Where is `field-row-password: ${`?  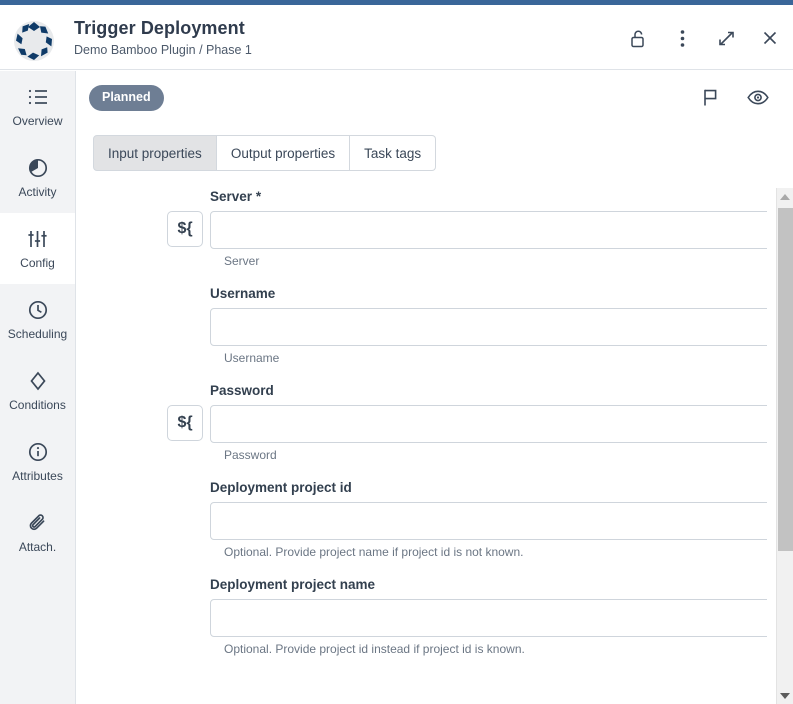 field-row-password: ${ is located at coordinates (422, 424).